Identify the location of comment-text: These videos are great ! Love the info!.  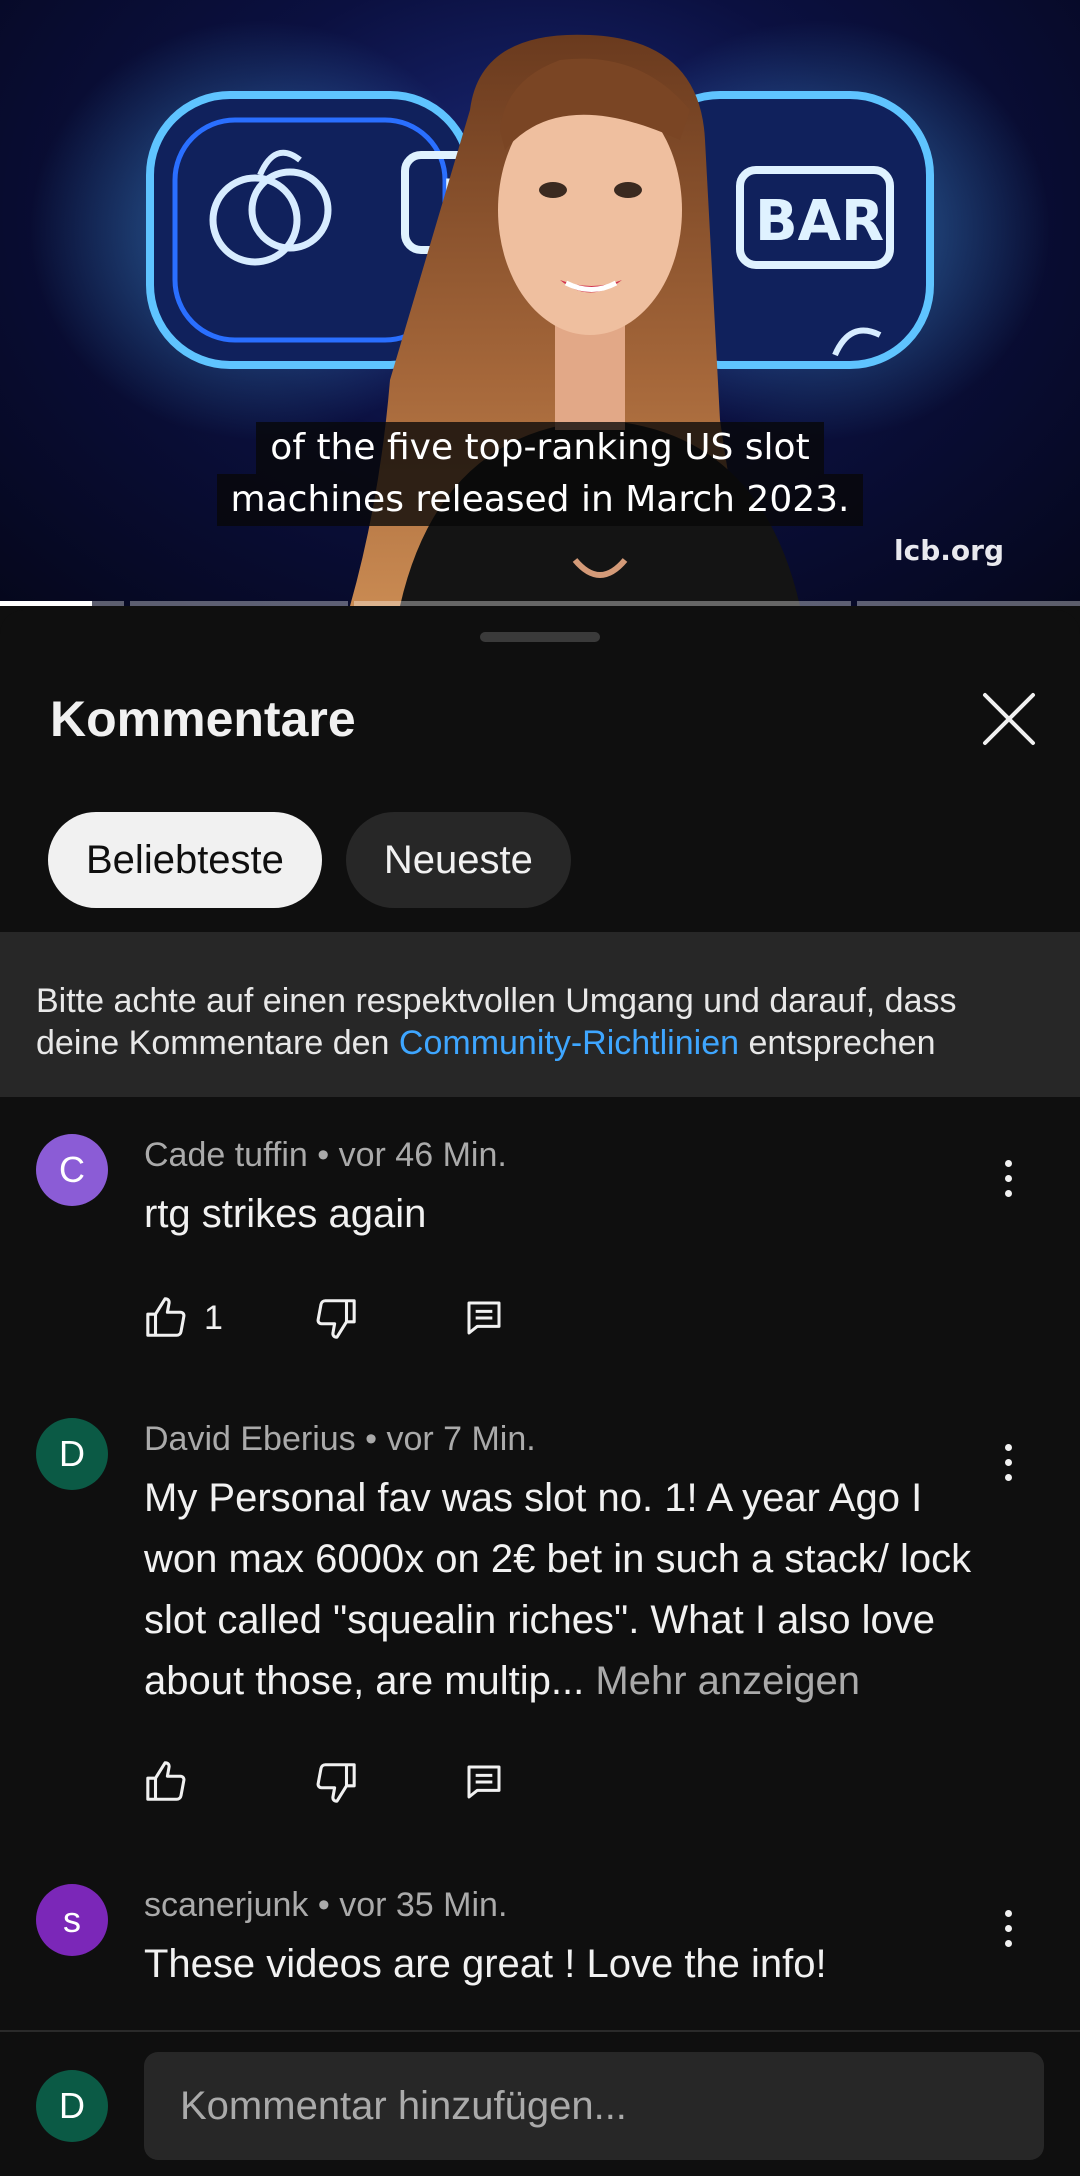
(485, 1964).